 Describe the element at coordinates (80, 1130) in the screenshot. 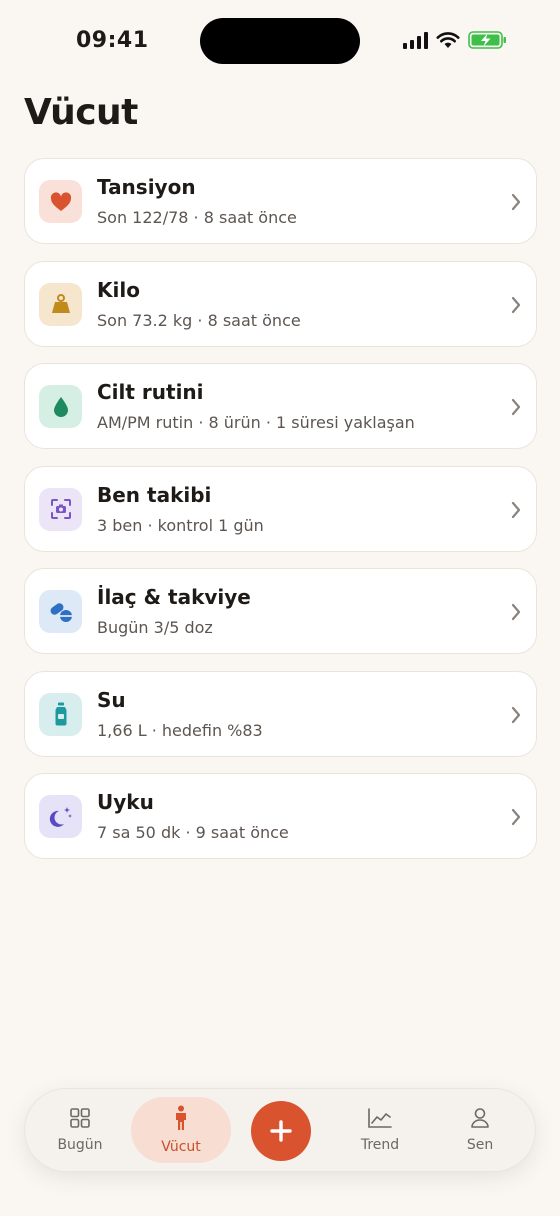

I see `tab-bugun: Bugün` at that location.